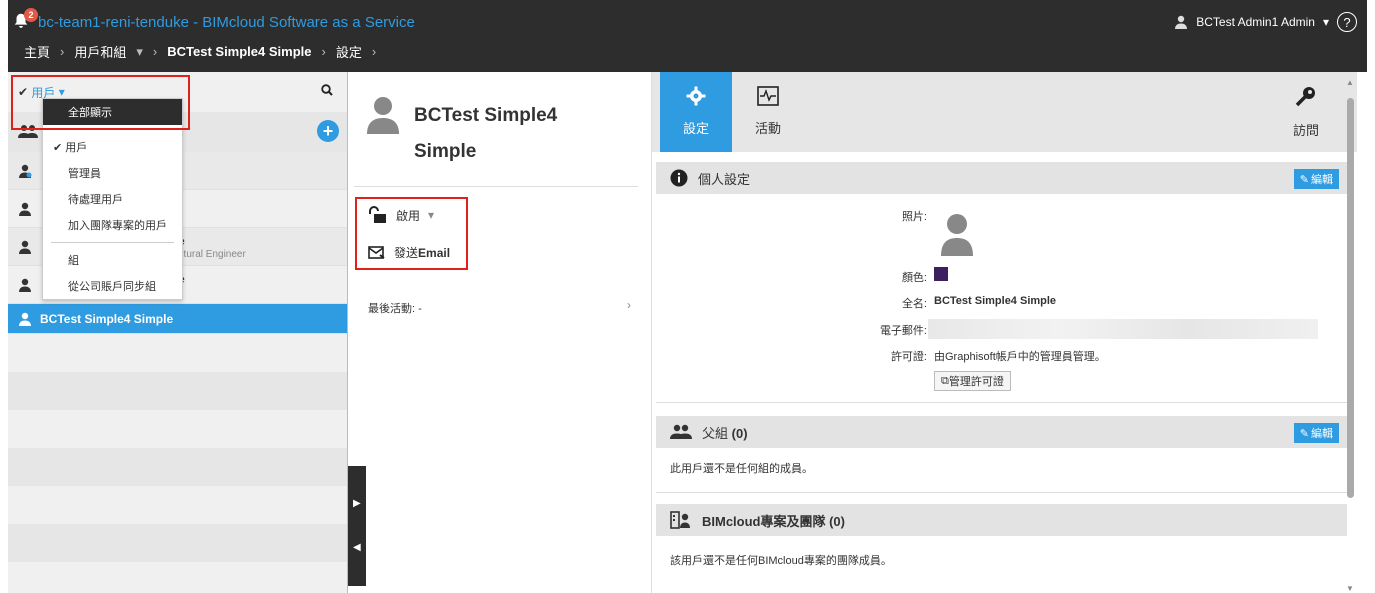  What do you see at coordinates (1350, 82) in the screenshot?
I see `scroll-up-icon: ▲` at bounding box center [1350, 82].